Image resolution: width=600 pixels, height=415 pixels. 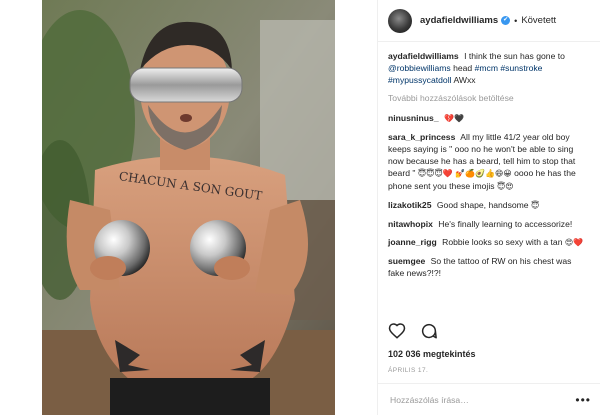 What do you see at coordinates (505, 186) in the screenshot?
I see `comment-emoji: 😇😍` at bounding box center [505, 186].